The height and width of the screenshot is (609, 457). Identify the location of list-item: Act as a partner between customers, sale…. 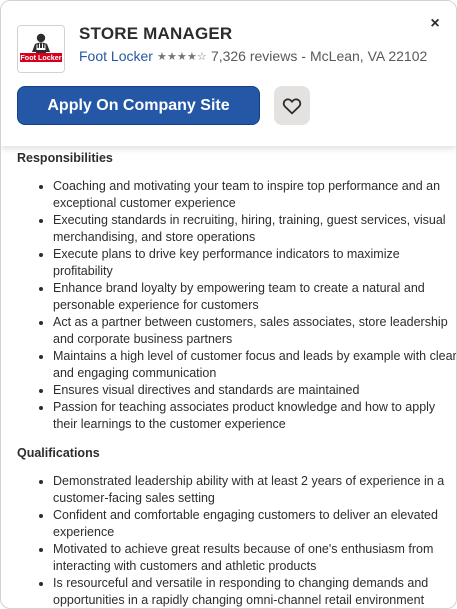
(254, 331).